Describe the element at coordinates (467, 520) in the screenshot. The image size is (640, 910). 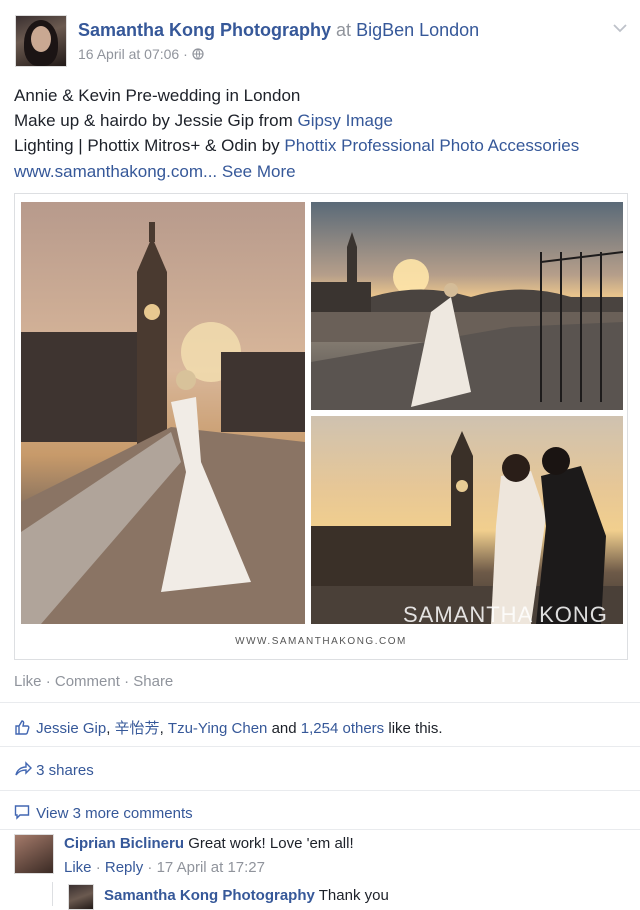
I see `photo-couple-sunset` at that location.